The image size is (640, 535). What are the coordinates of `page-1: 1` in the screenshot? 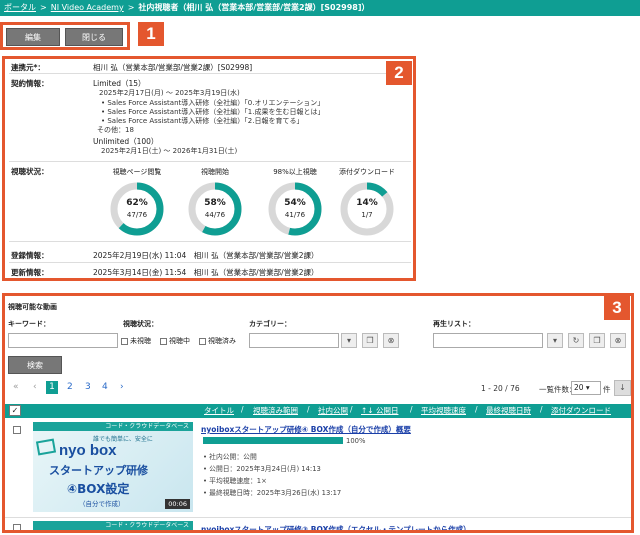 It's located at (52, 387).